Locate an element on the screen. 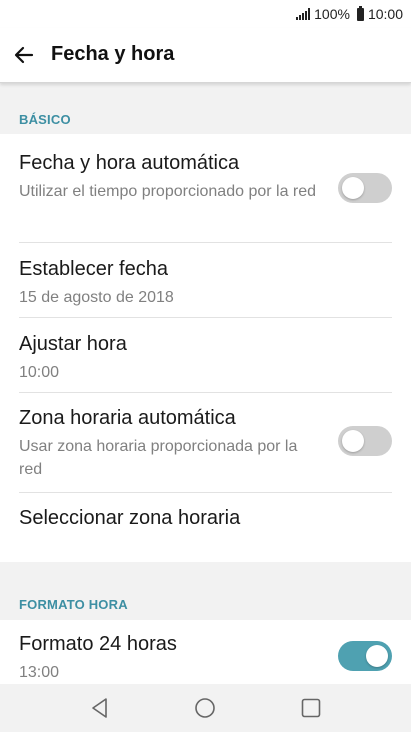 This screenshot has height=732, width=411. home-nav-icon is located at coordinates (205, 708).